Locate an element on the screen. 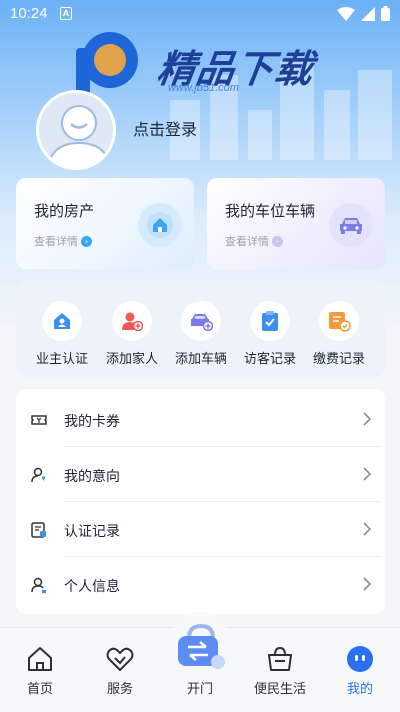 Image resolution: width=400 pixels, height=712 pixels. tab-convenience-life: 便民生活 is located at coordinates (280, 670).